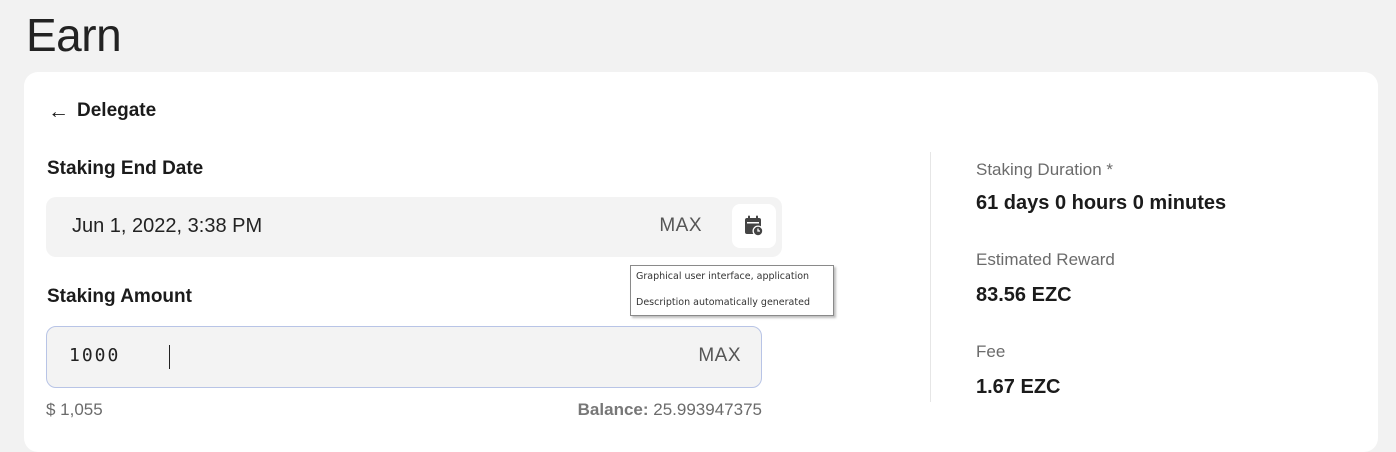 This screenshot has width=1396, height=452. What do you see at coordinates (707, 409) in the screenshot?
I see `balance-value: 25.993947375` at bounding box center [707, 409].